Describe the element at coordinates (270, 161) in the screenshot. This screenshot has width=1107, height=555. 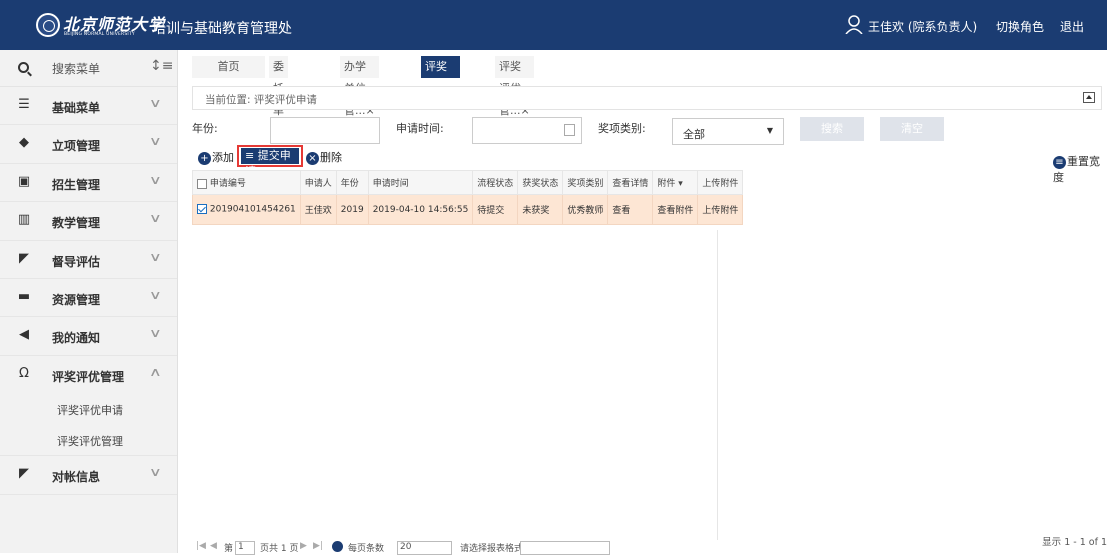
I see `submit-application-button: ≡ 提交申请` at that location.